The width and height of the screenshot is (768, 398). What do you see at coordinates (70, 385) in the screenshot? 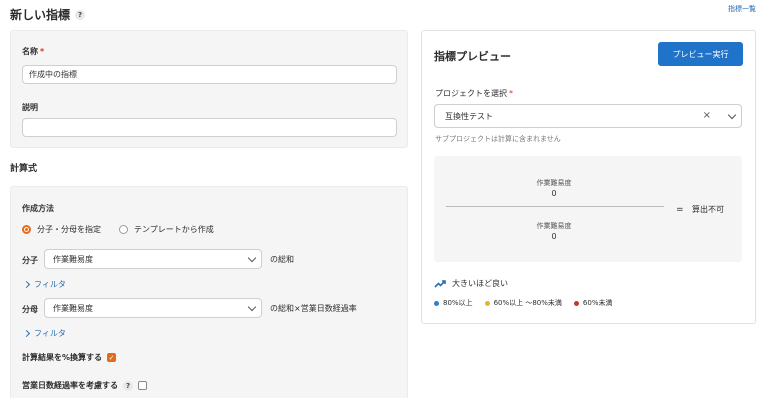
I see `business-days-label: 営業日数経過率を考慮する` at bounding box center [70, 385].